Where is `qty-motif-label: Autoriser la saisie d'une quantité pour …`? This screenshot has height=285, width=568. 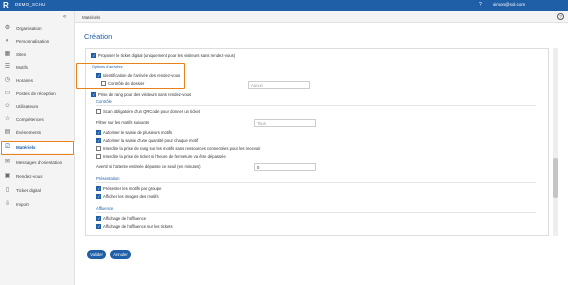
qty-motif-label: Autoriser la saisie d'une quantité pour … is located at coordinates (151, 140).